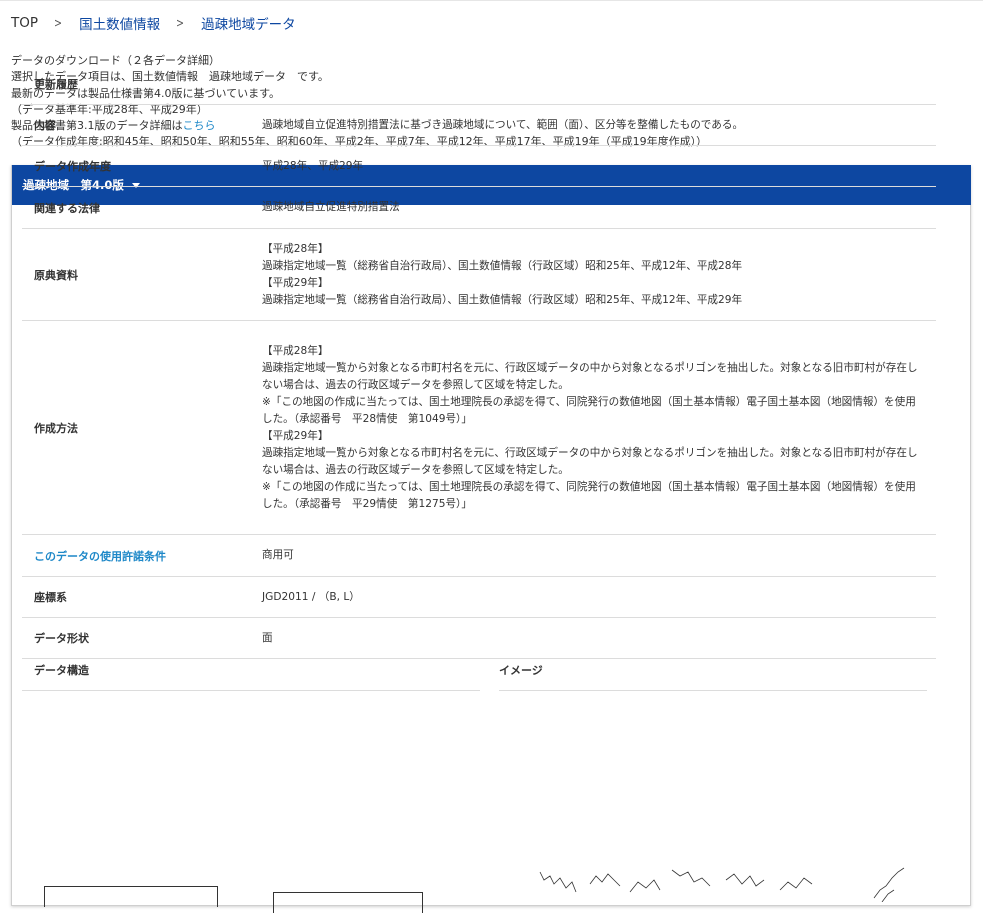 The image size is (983, 913). I want to click on license-link: このデータの使用許諾条件, so click(100, 556).